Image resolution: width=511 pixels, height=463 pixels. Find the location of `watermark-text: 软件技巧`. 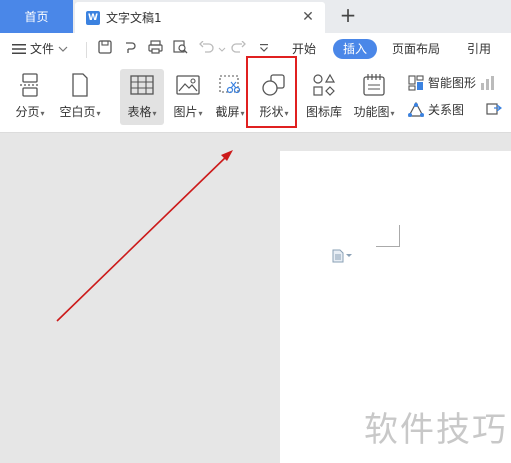

watermark-text: 软件技巧 is located at coordinates (436, 430).